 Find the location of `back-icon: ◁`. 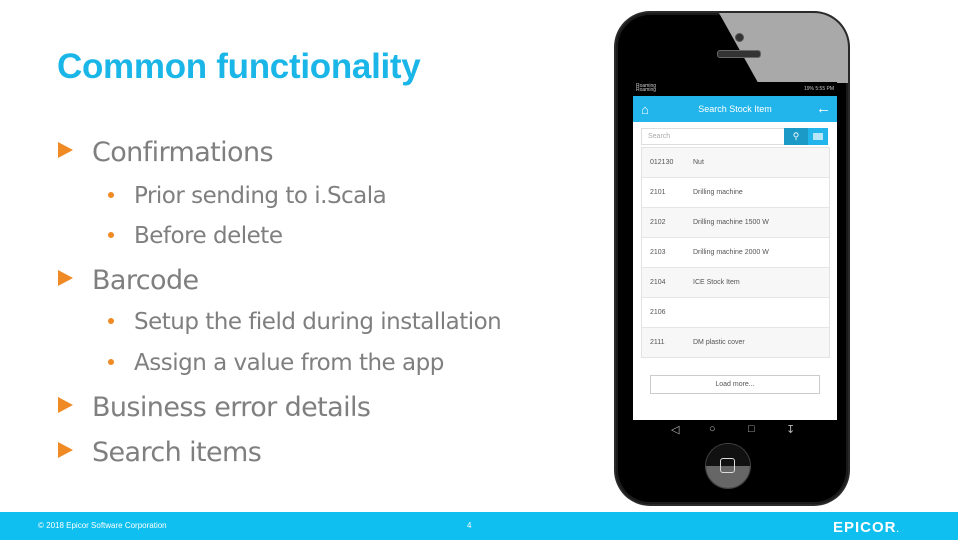

back-icon: ◁ is located at coordinates (675, 429).